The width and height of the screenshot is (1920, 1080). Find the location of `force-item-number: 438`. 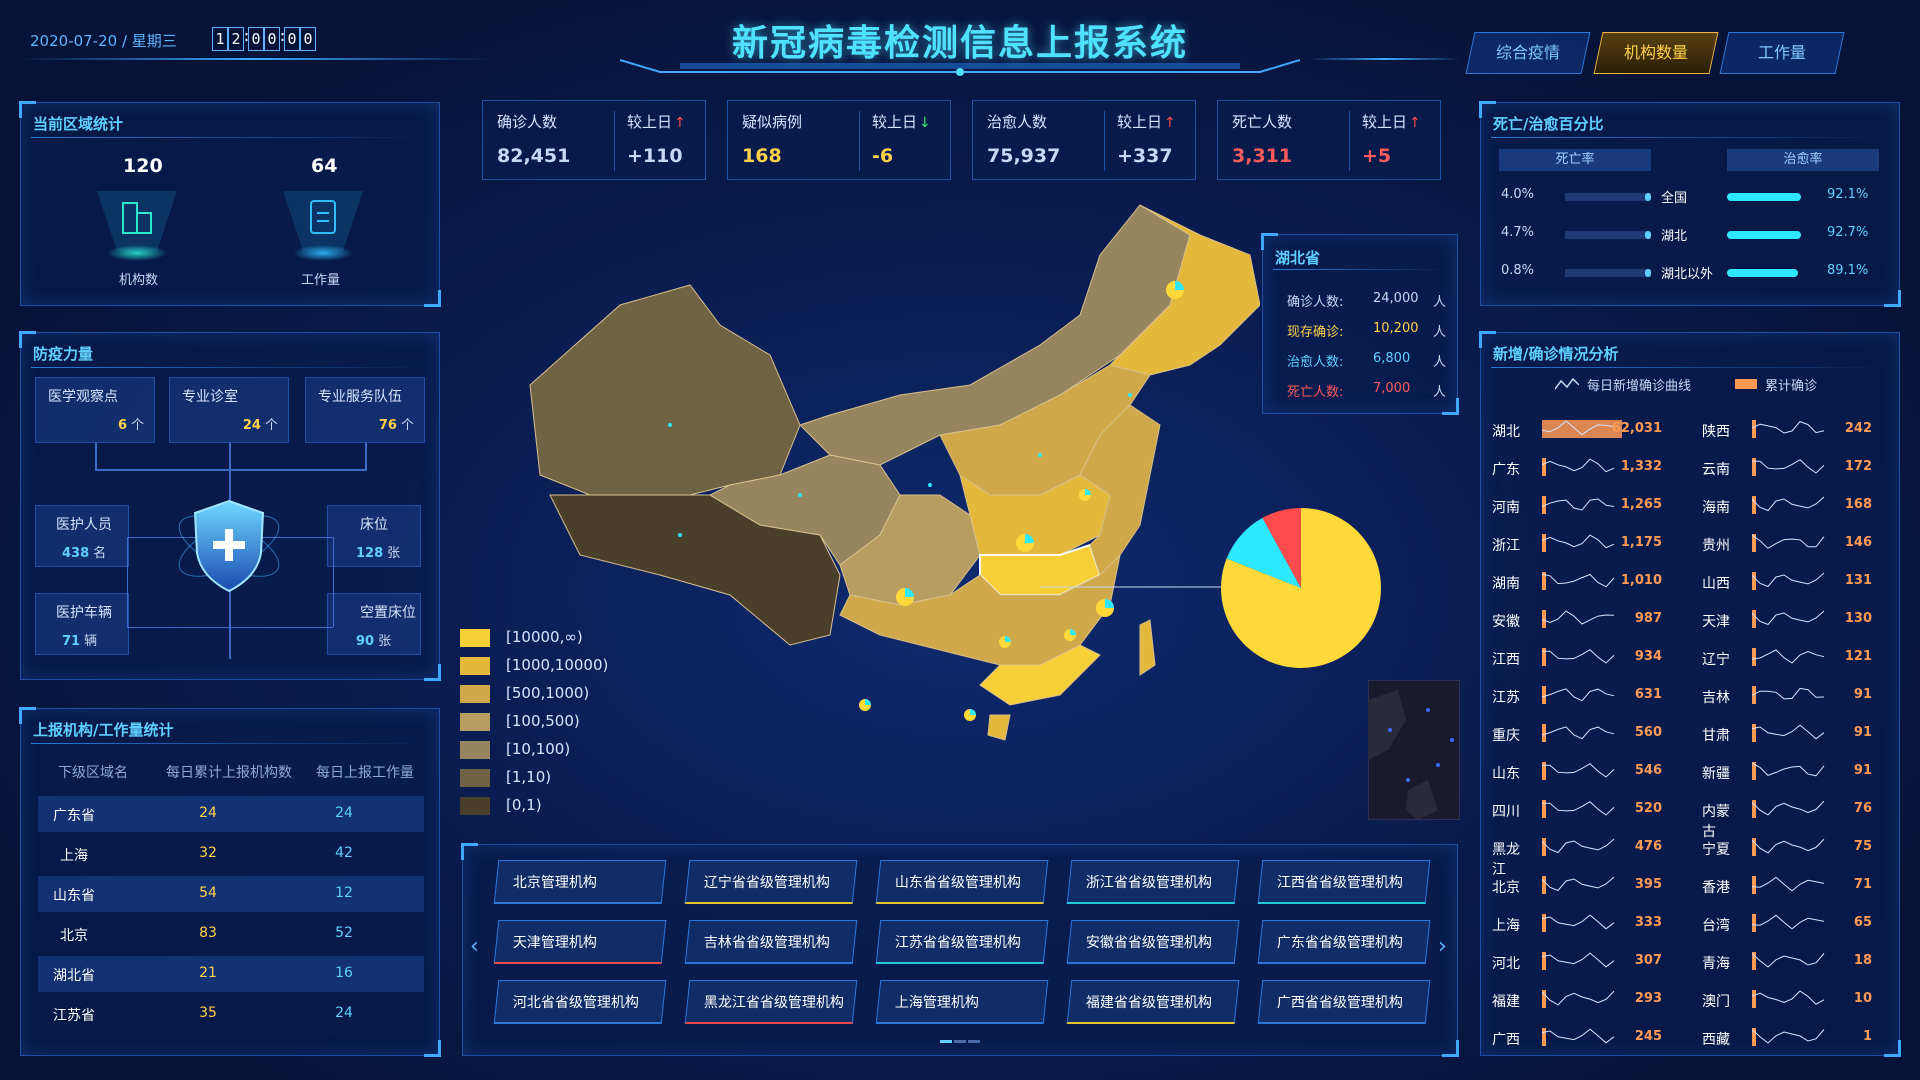

force-item-number: 438 is located at coordinates (76, 553).